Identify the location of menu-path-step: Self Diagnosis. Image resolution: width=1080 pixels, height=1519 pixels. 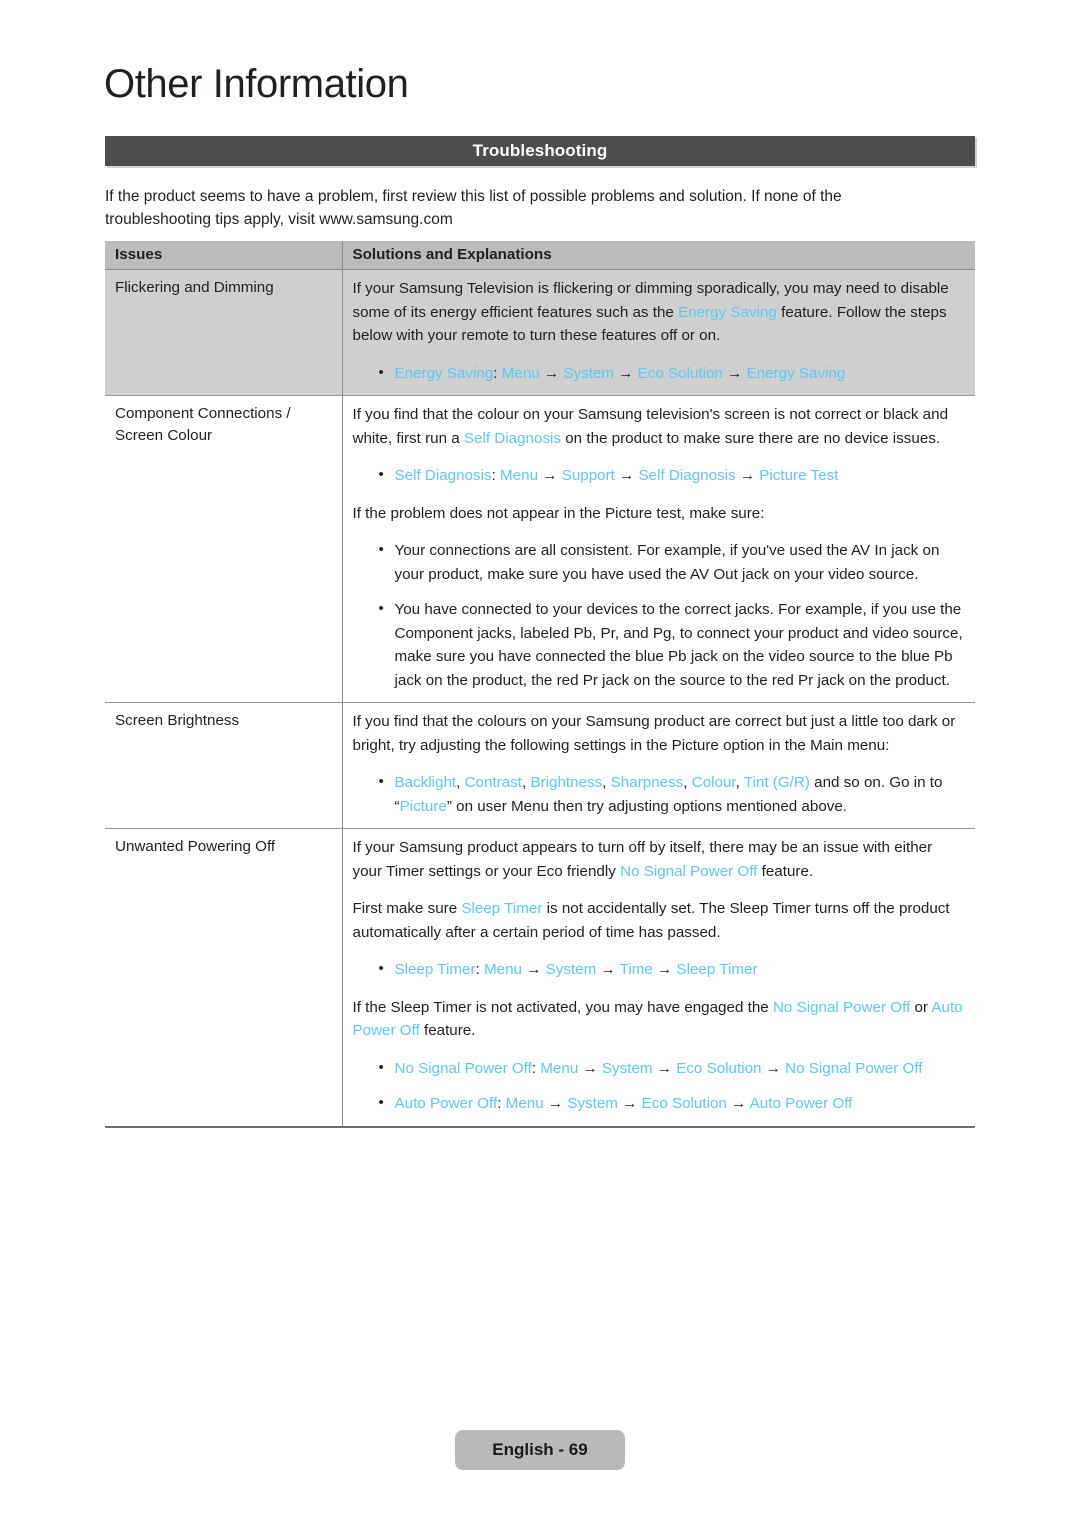
(687, 475).